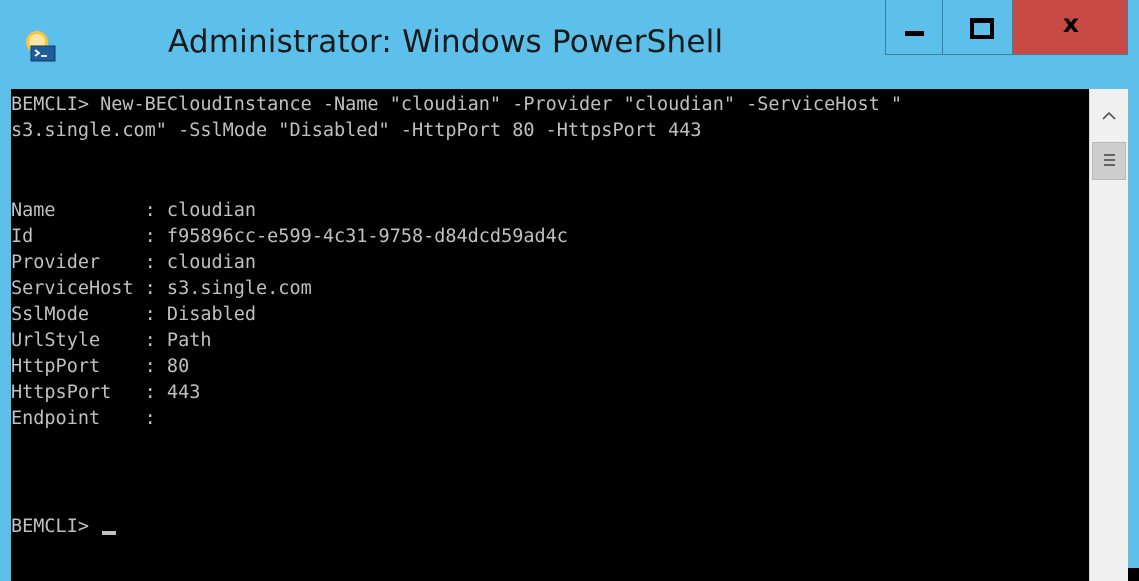  I want to click on console-line: SslMode : Disabled, so click(134, 314).